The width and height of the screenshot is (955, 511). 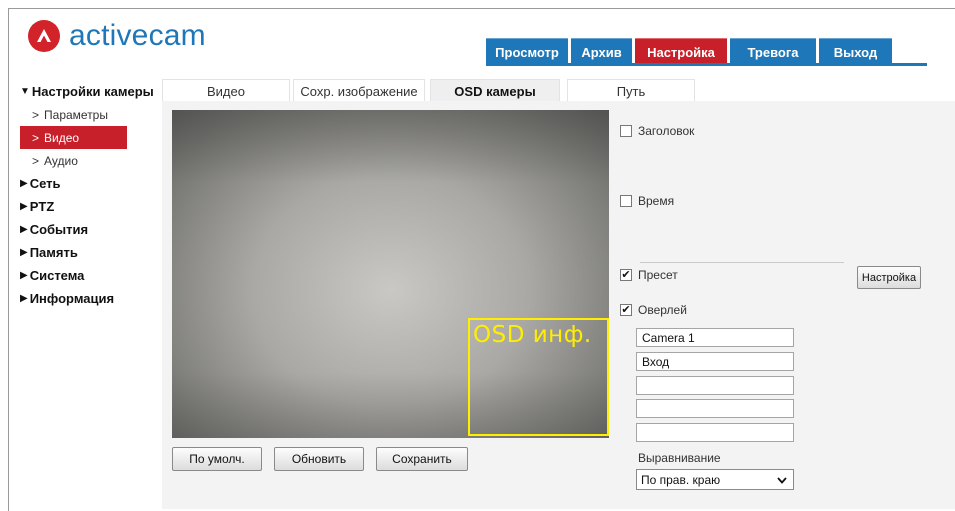 I want to click on divider, so click(x=742, y=262).